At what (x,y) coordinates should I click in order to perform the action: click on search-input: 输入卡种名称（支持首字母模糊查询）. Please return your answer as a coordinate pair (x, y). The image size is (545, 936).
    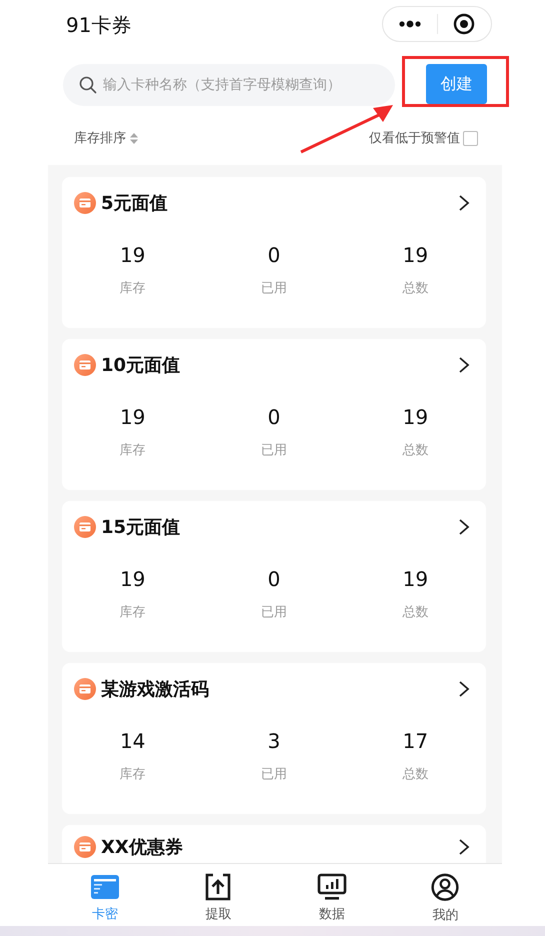
    Looking at the image, I should click on (249, 85).